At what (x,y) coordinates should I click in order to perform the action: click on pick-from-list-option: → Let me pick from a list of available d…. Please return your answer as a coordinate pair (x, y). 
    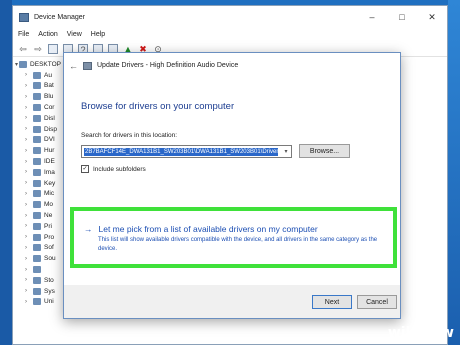
    Looking at the image, I should click on (233, 237).